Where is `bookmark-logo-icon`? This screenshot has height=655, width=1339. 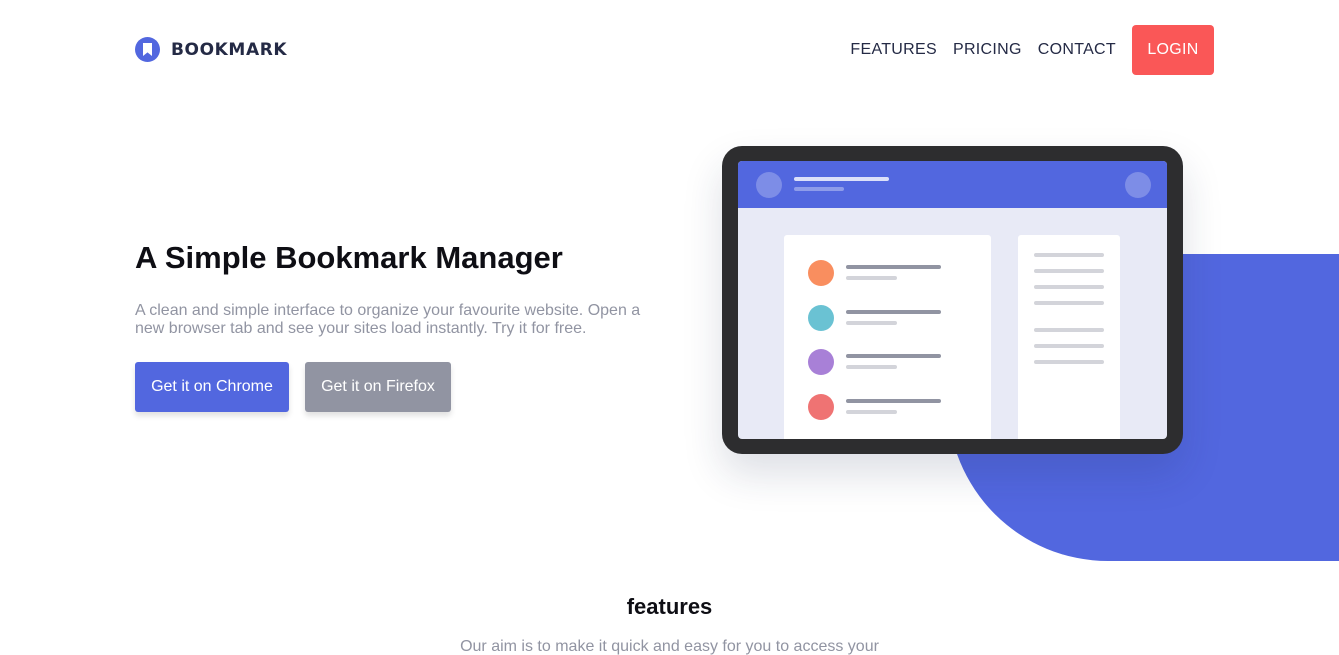
bookmark-logo-icon is located at coordinates (147, 49).